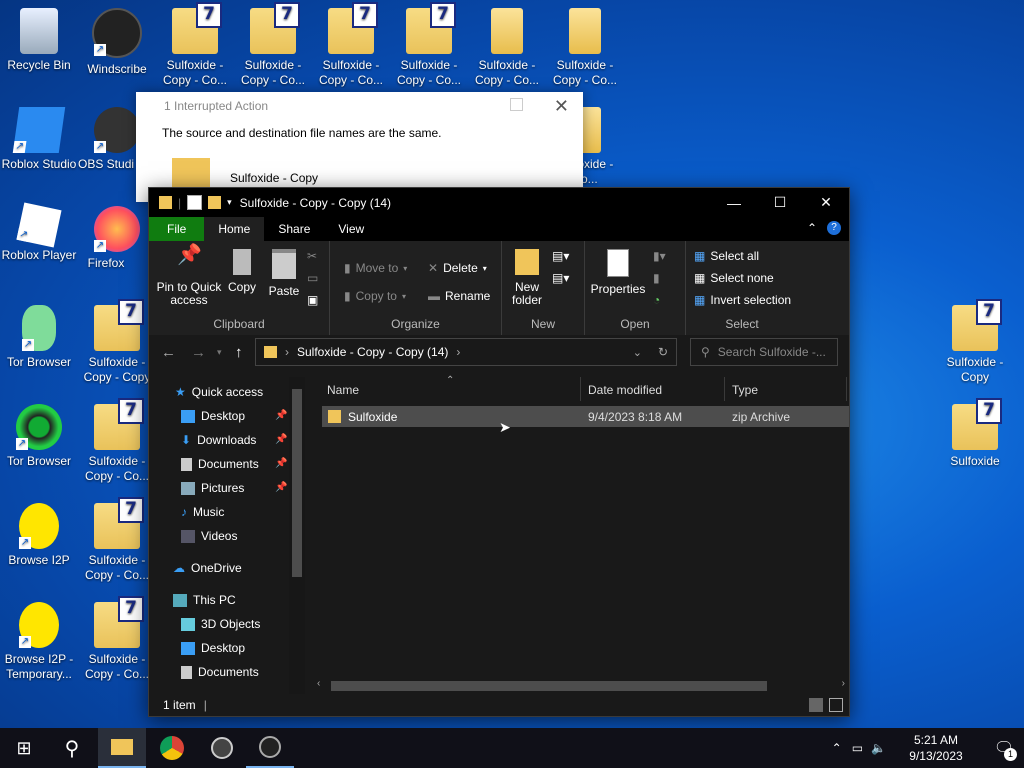 The height and width of the screenshot is (768, 1024). Describe the element at coordinates (637, 352) in the screenshot. I see `chevron-down-icon: ⌄` at that location.